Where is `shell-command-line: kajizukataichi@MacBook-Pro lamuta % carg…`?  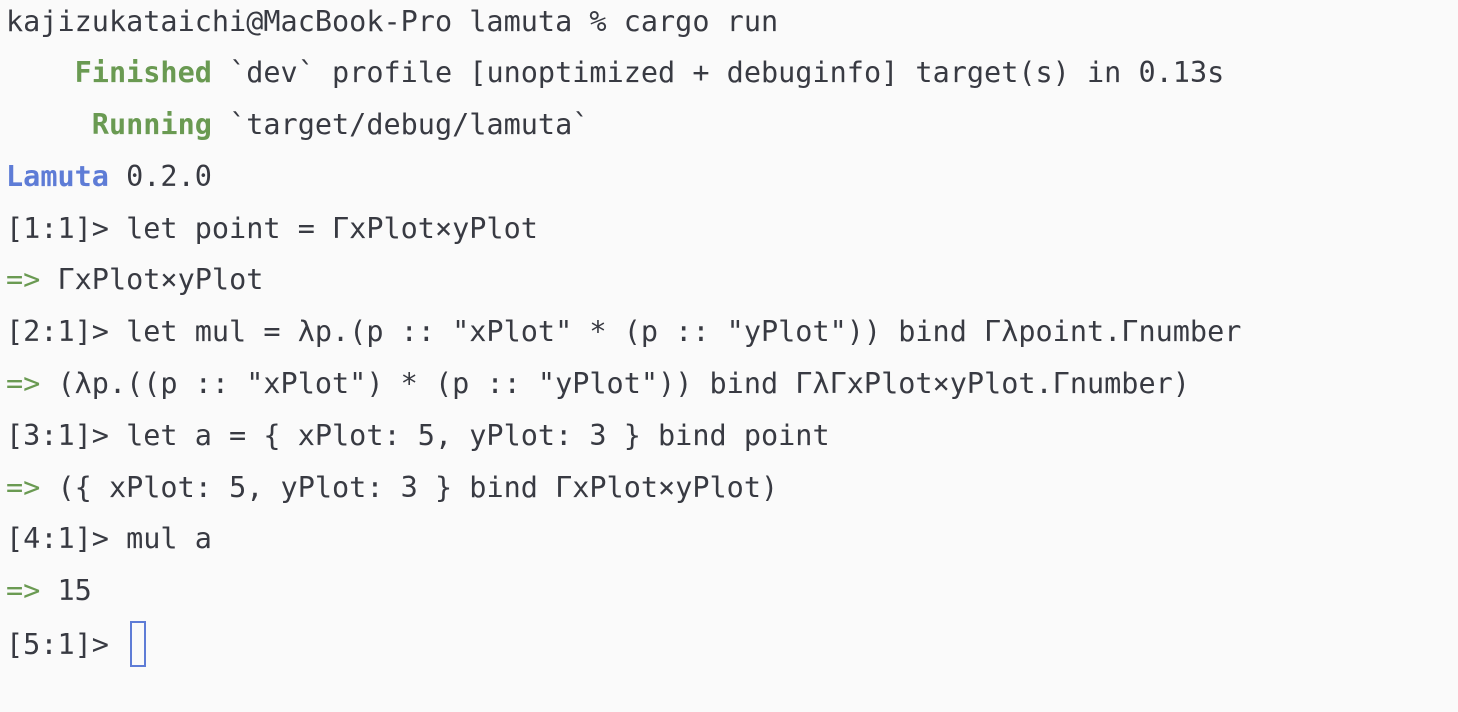 shell-command-line: kajizukataichi@MacBook-Pro lamuta % carg… is located at coordinates (392, 22).